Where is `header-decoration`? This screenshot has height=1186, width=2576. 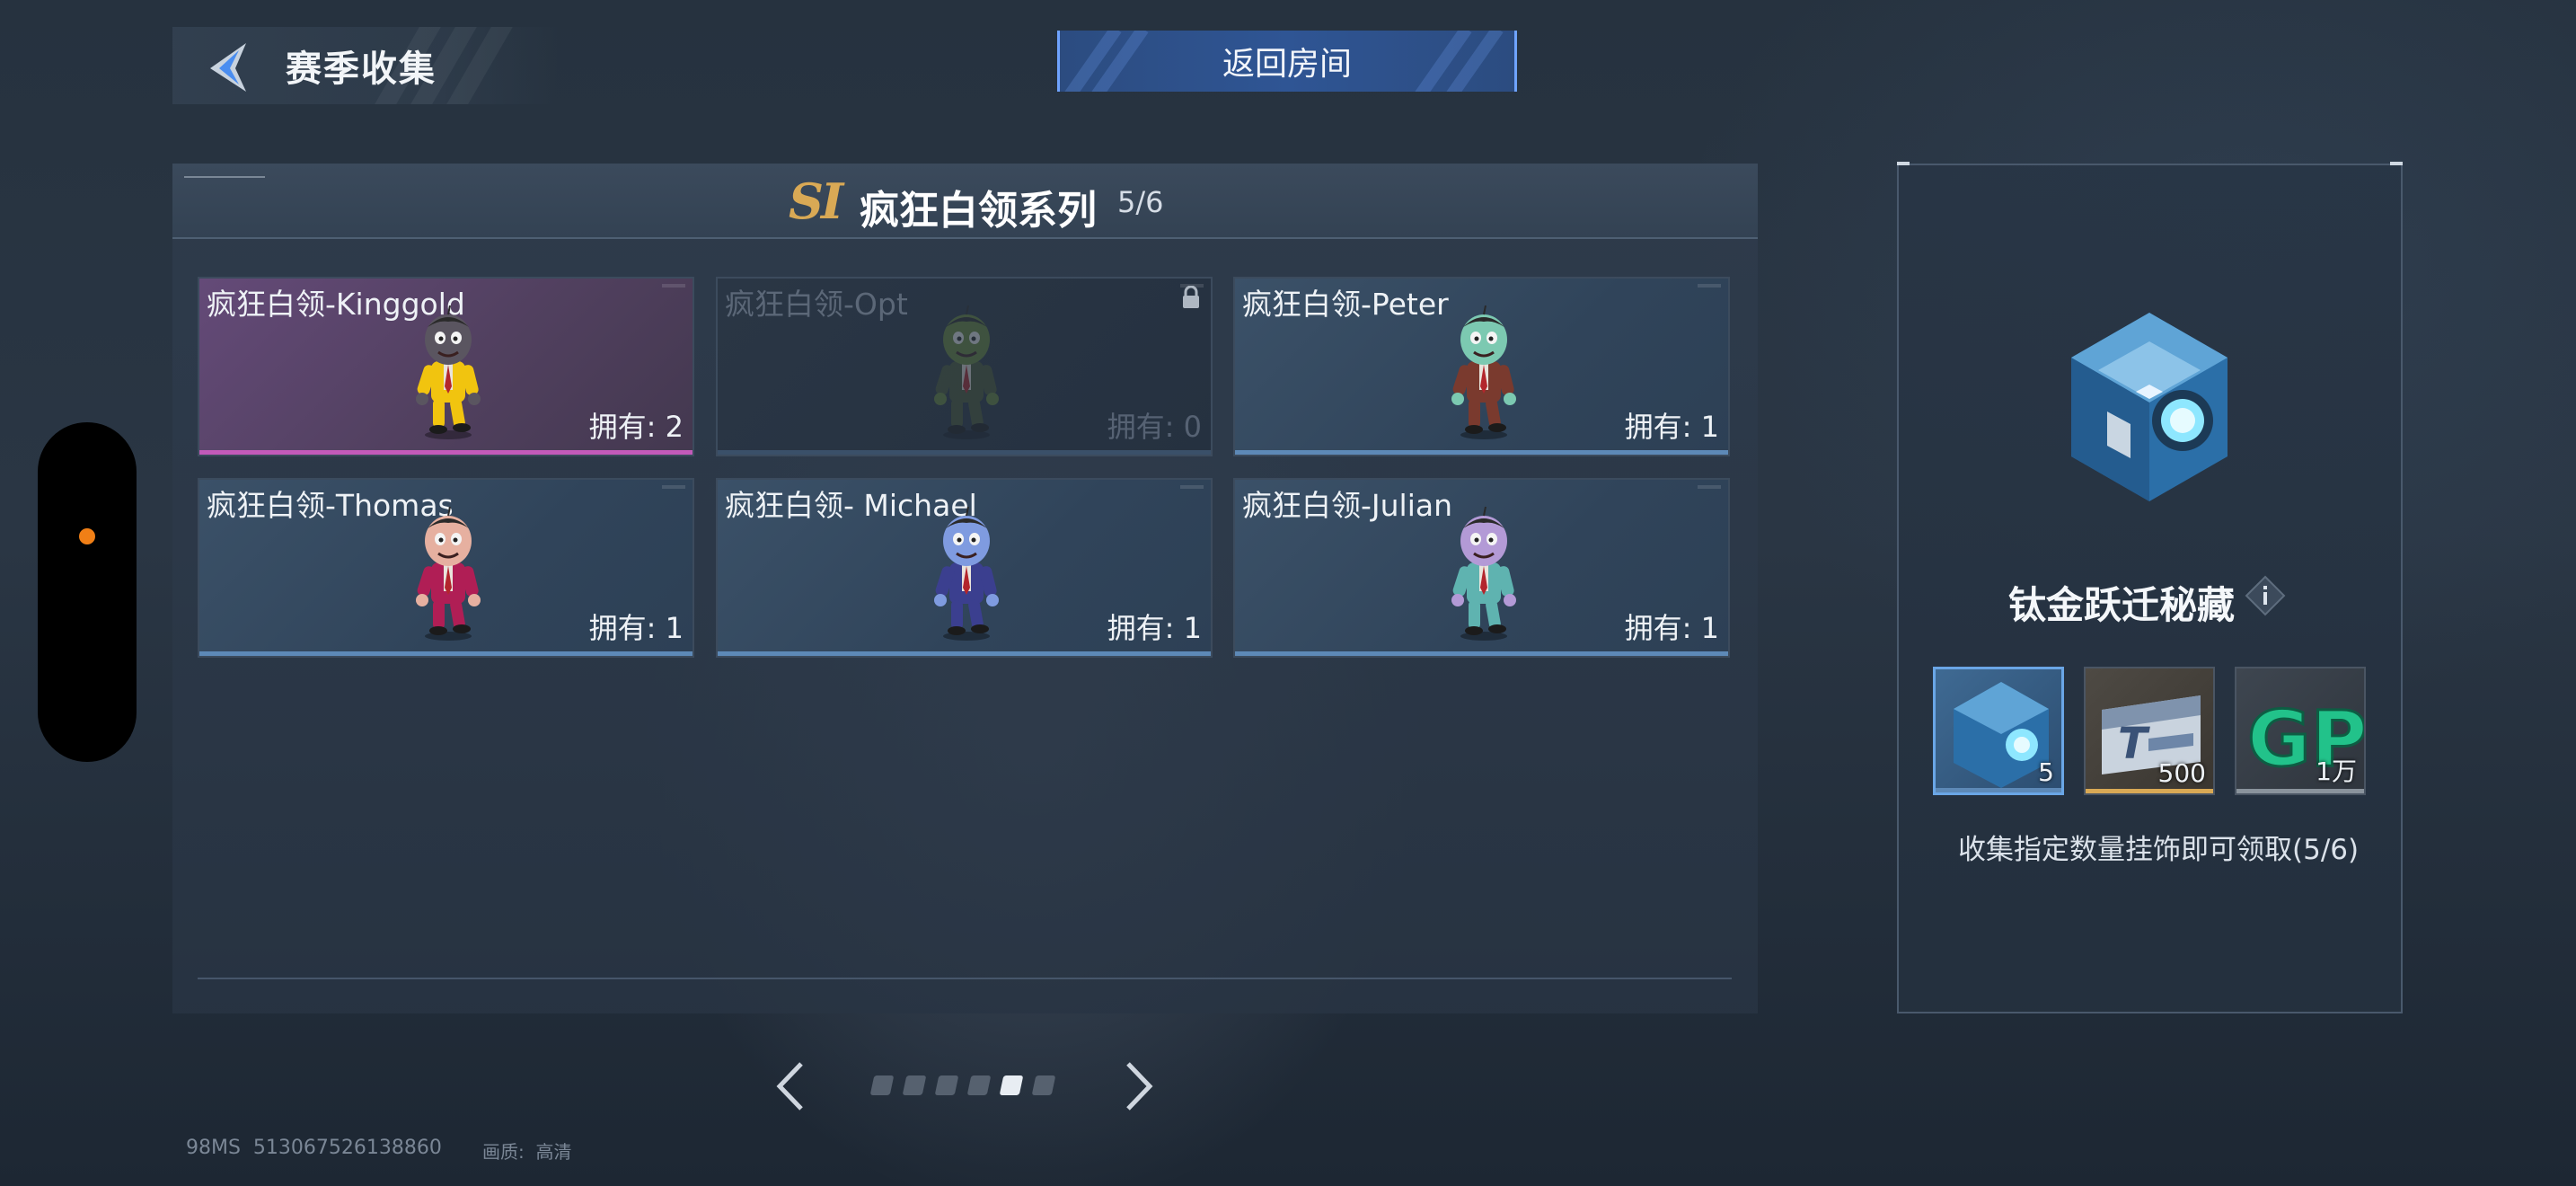
header-decoration is located at coordinates (224, 177).